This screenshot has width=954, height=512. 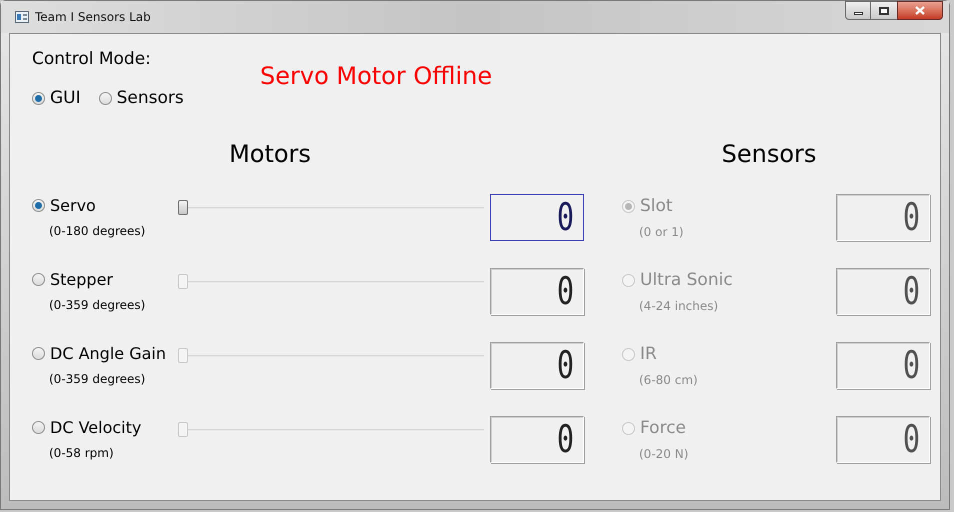 What do you see at coordinates (65, 99) in the screenshot?
I see `mode-option: GUI` at bounding box center [65, 99].